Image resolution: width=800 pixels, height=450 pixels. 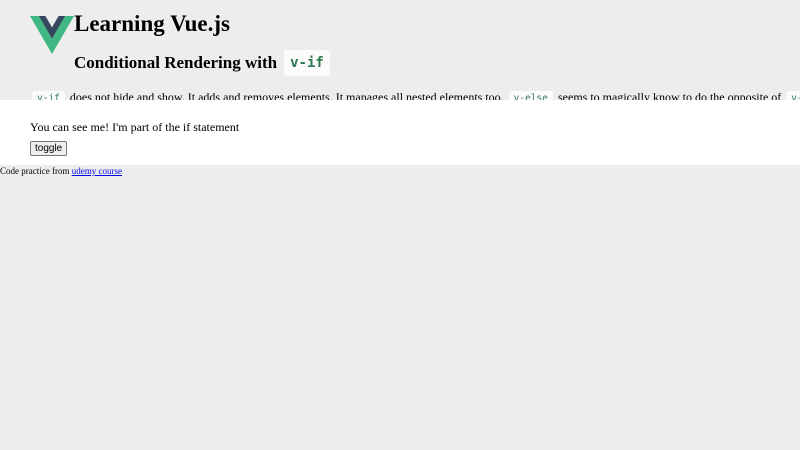 I want to click on subtitle-text: Conditional Rendering with, so click(x=176, y=62).